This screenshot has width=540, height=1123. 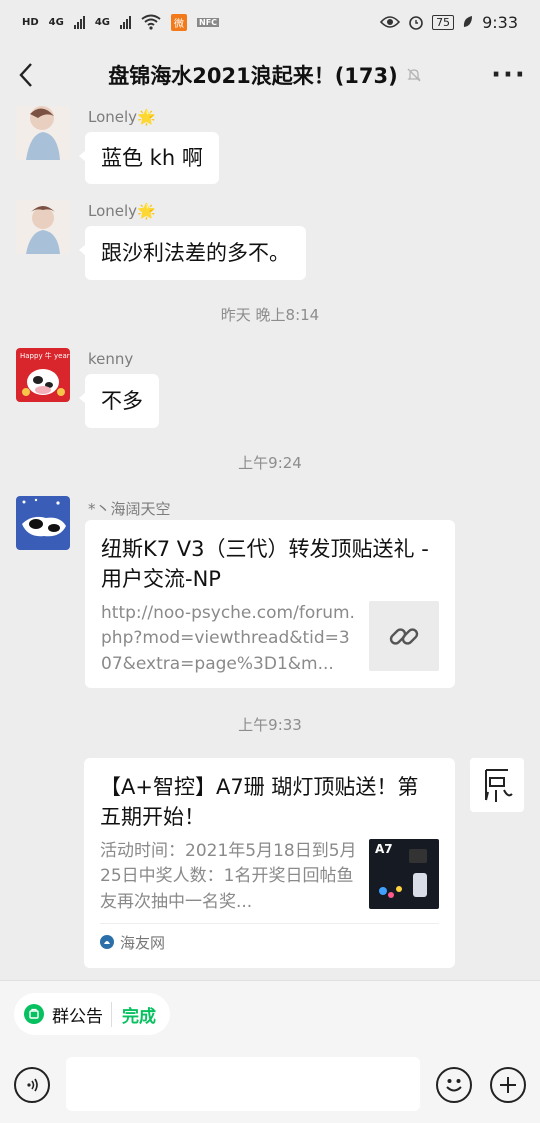 What do you see at coordinates (269, 937) in the screenshot?
I see `article-source: 海友网` at bounding box center [269, 937].